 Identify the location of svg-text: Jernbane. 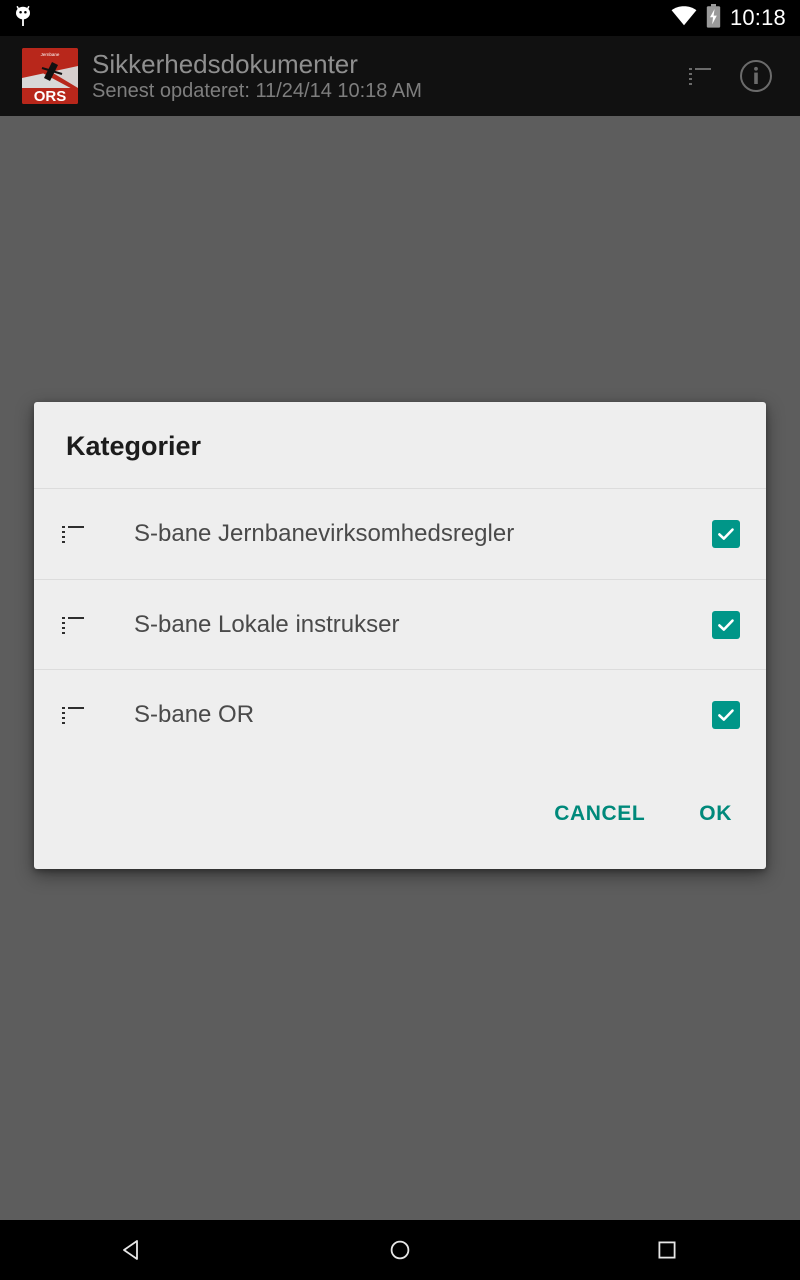
(50, 54).